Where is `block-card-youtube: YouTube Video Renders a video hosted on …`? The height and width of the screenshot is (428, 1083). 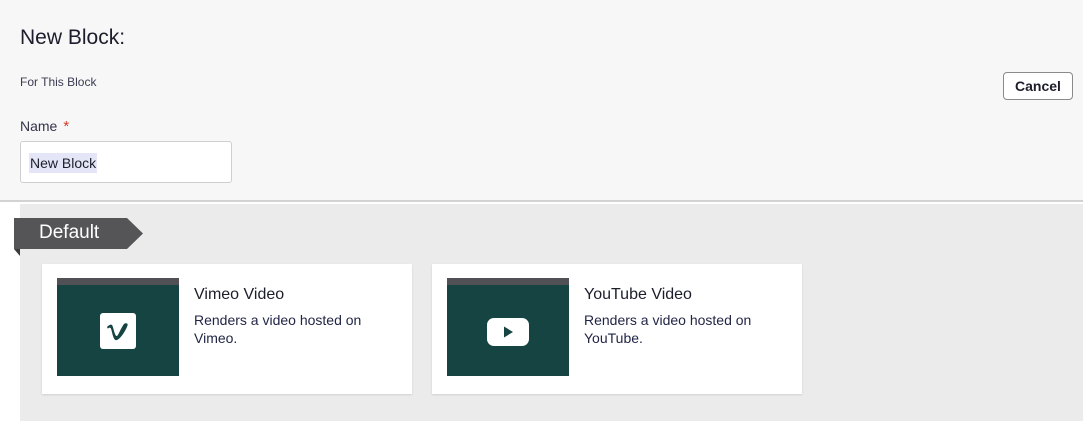 block-card-youtube: YouTube Video Renders a video hosted on … is located at coordinates (617, 329).